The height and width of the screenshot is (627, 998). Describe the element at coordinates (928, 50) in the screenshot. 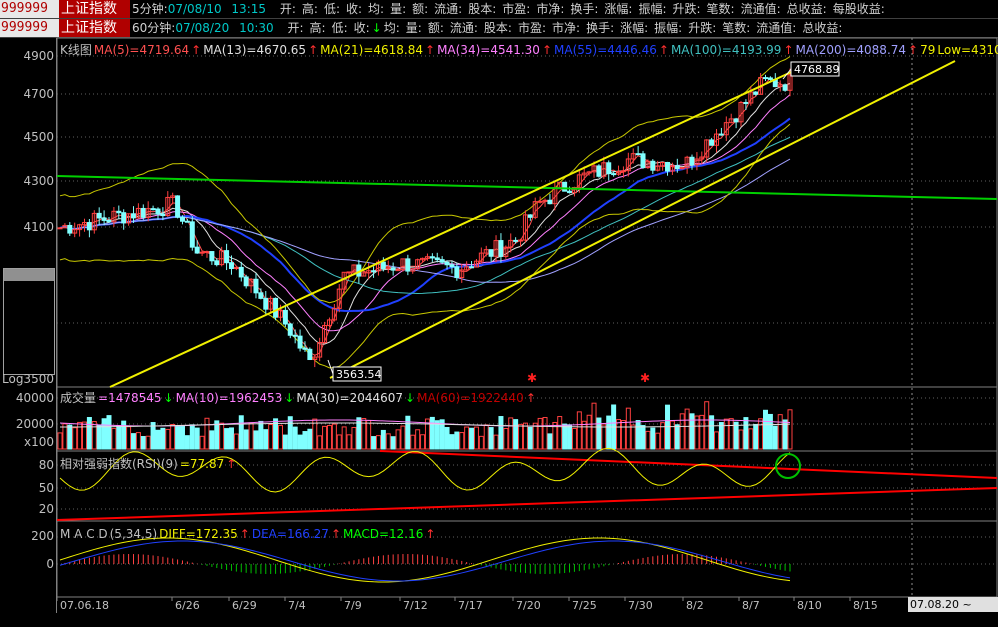

I see `ma-value: 79` at that location.